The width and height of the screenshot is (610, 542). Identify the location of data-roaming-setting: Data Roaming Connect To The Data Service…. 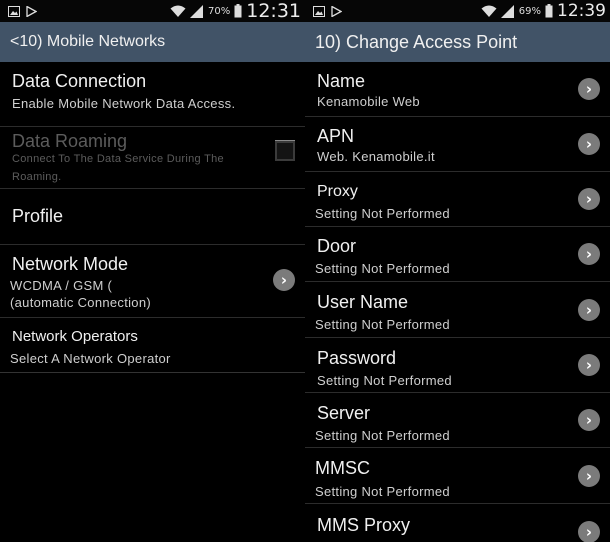
(152, 158).